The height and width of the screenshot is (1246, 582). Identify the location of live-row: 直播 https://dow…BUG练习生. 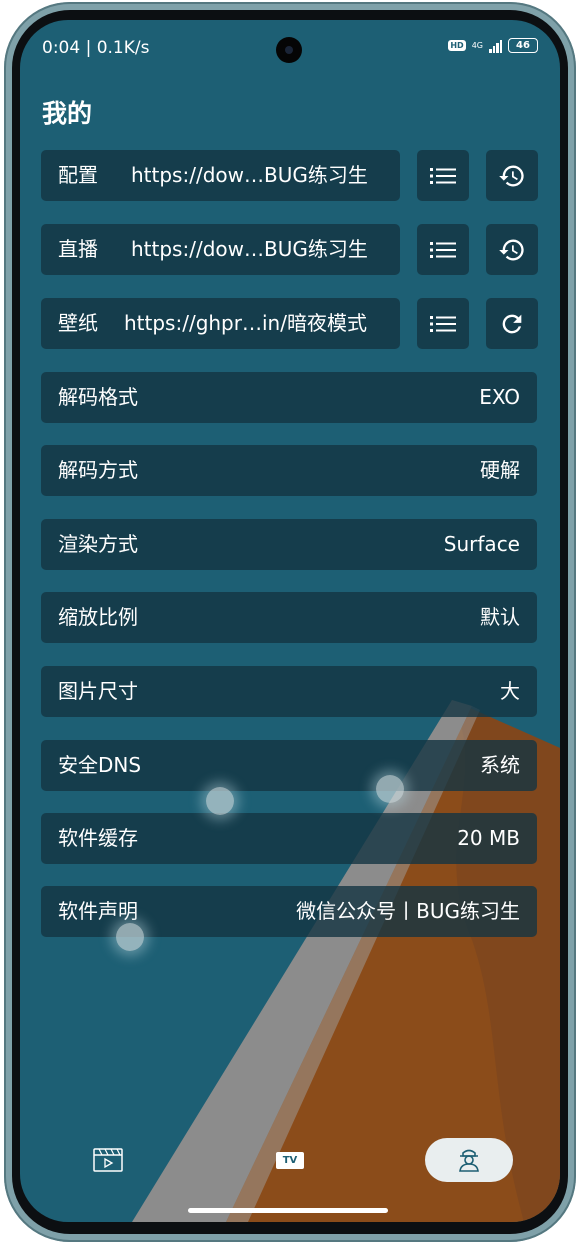
(220, 249).